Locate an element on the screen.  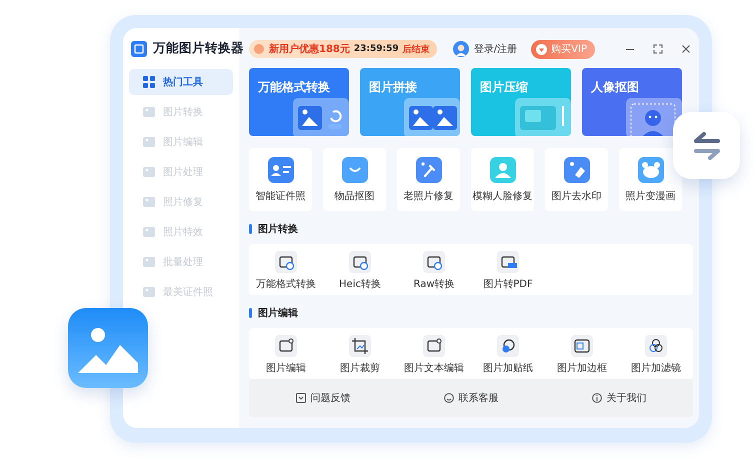
person-icon is located at coordinates (503, 169).